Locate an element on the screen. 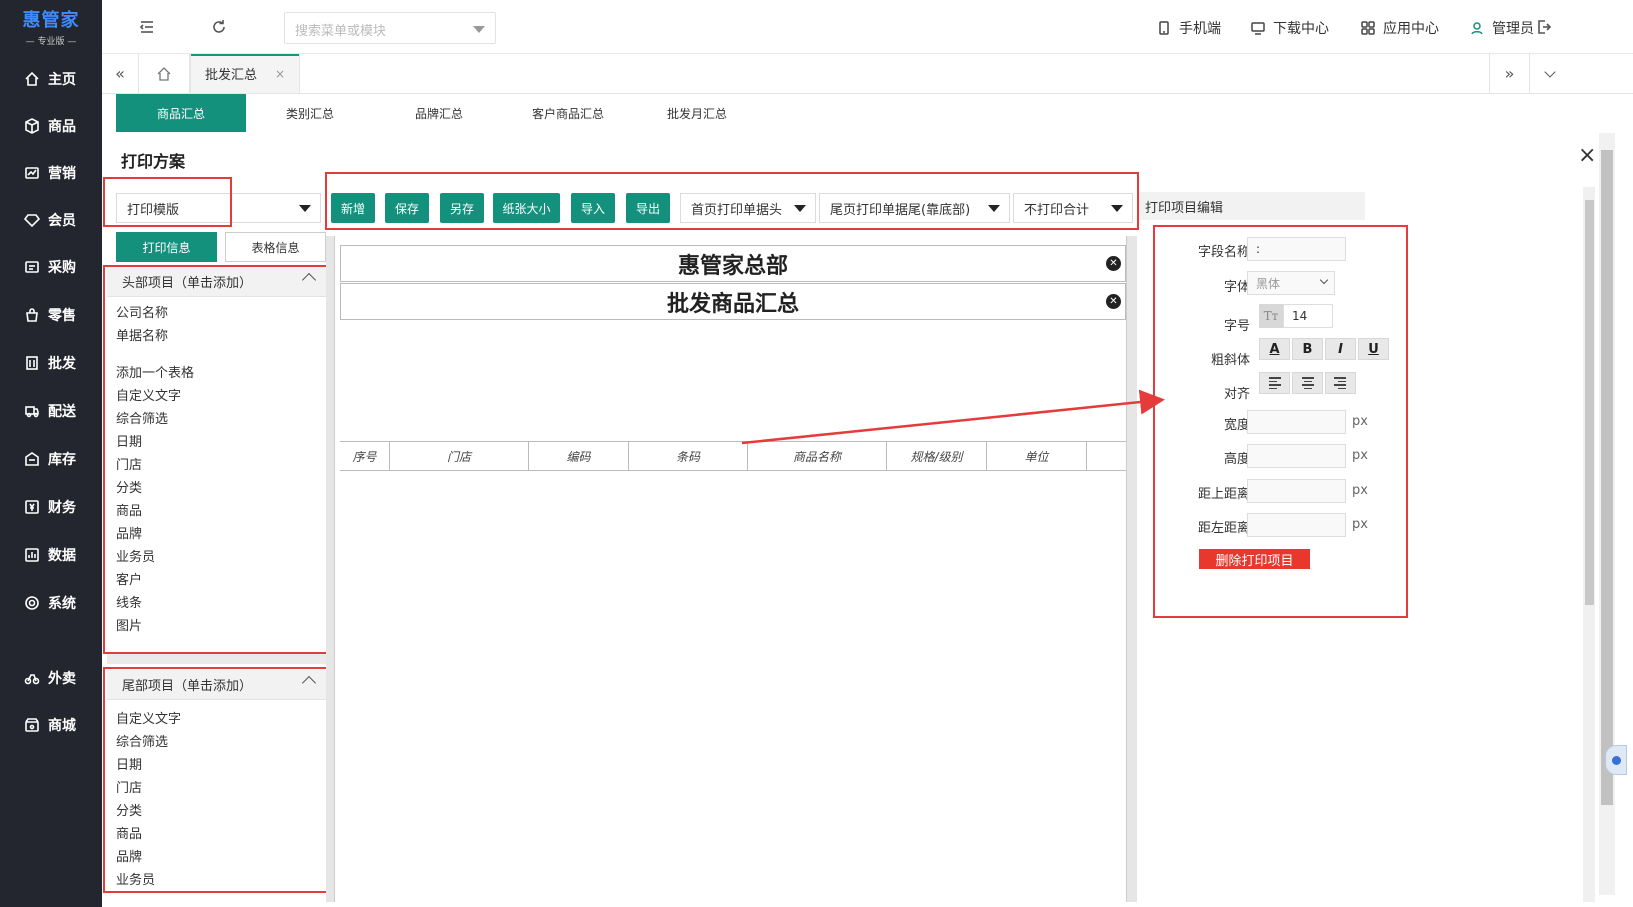  delete-print-item-button: 删除打印项目 is located at coordinates (1254, 559).